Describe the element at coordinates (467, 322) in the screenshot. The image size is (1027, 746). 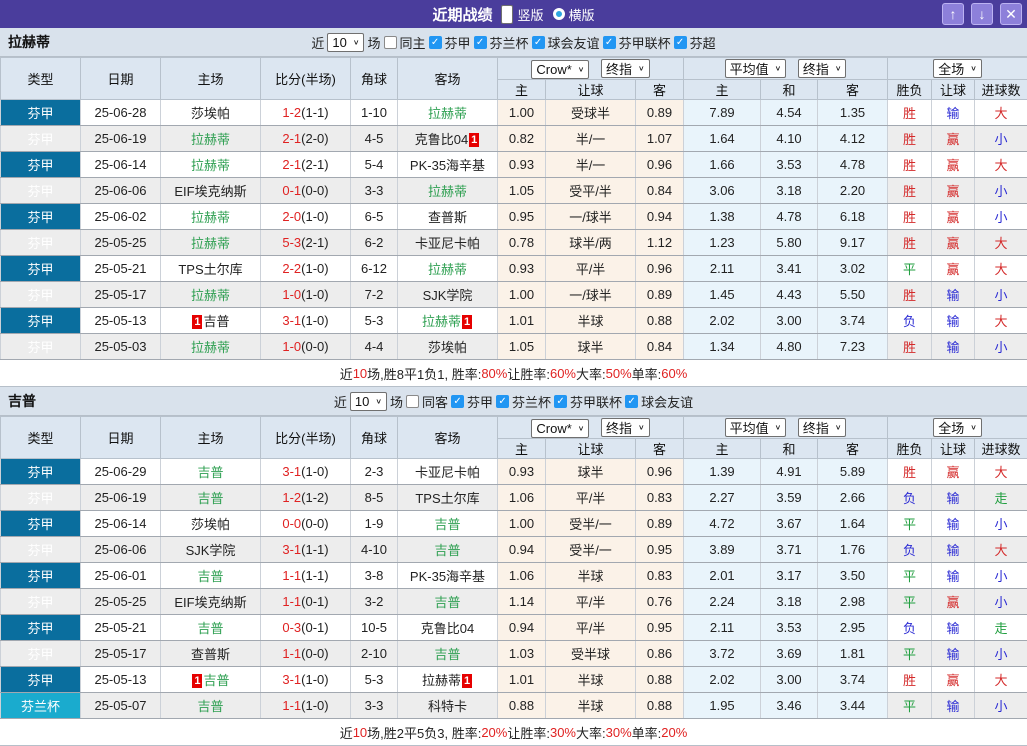
I see `red-card-badge: 1` at that location.